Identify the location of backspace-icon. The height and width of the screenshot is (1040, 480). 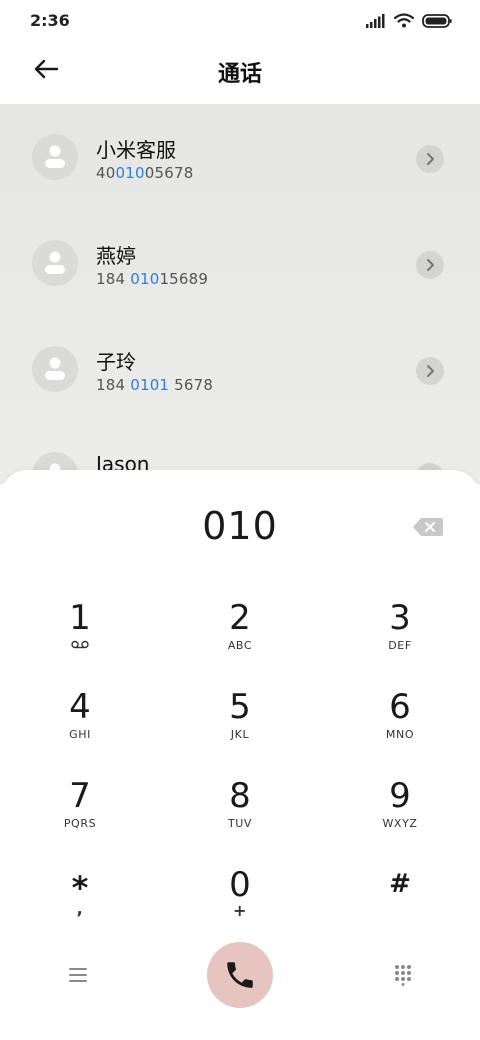
(428, 527).